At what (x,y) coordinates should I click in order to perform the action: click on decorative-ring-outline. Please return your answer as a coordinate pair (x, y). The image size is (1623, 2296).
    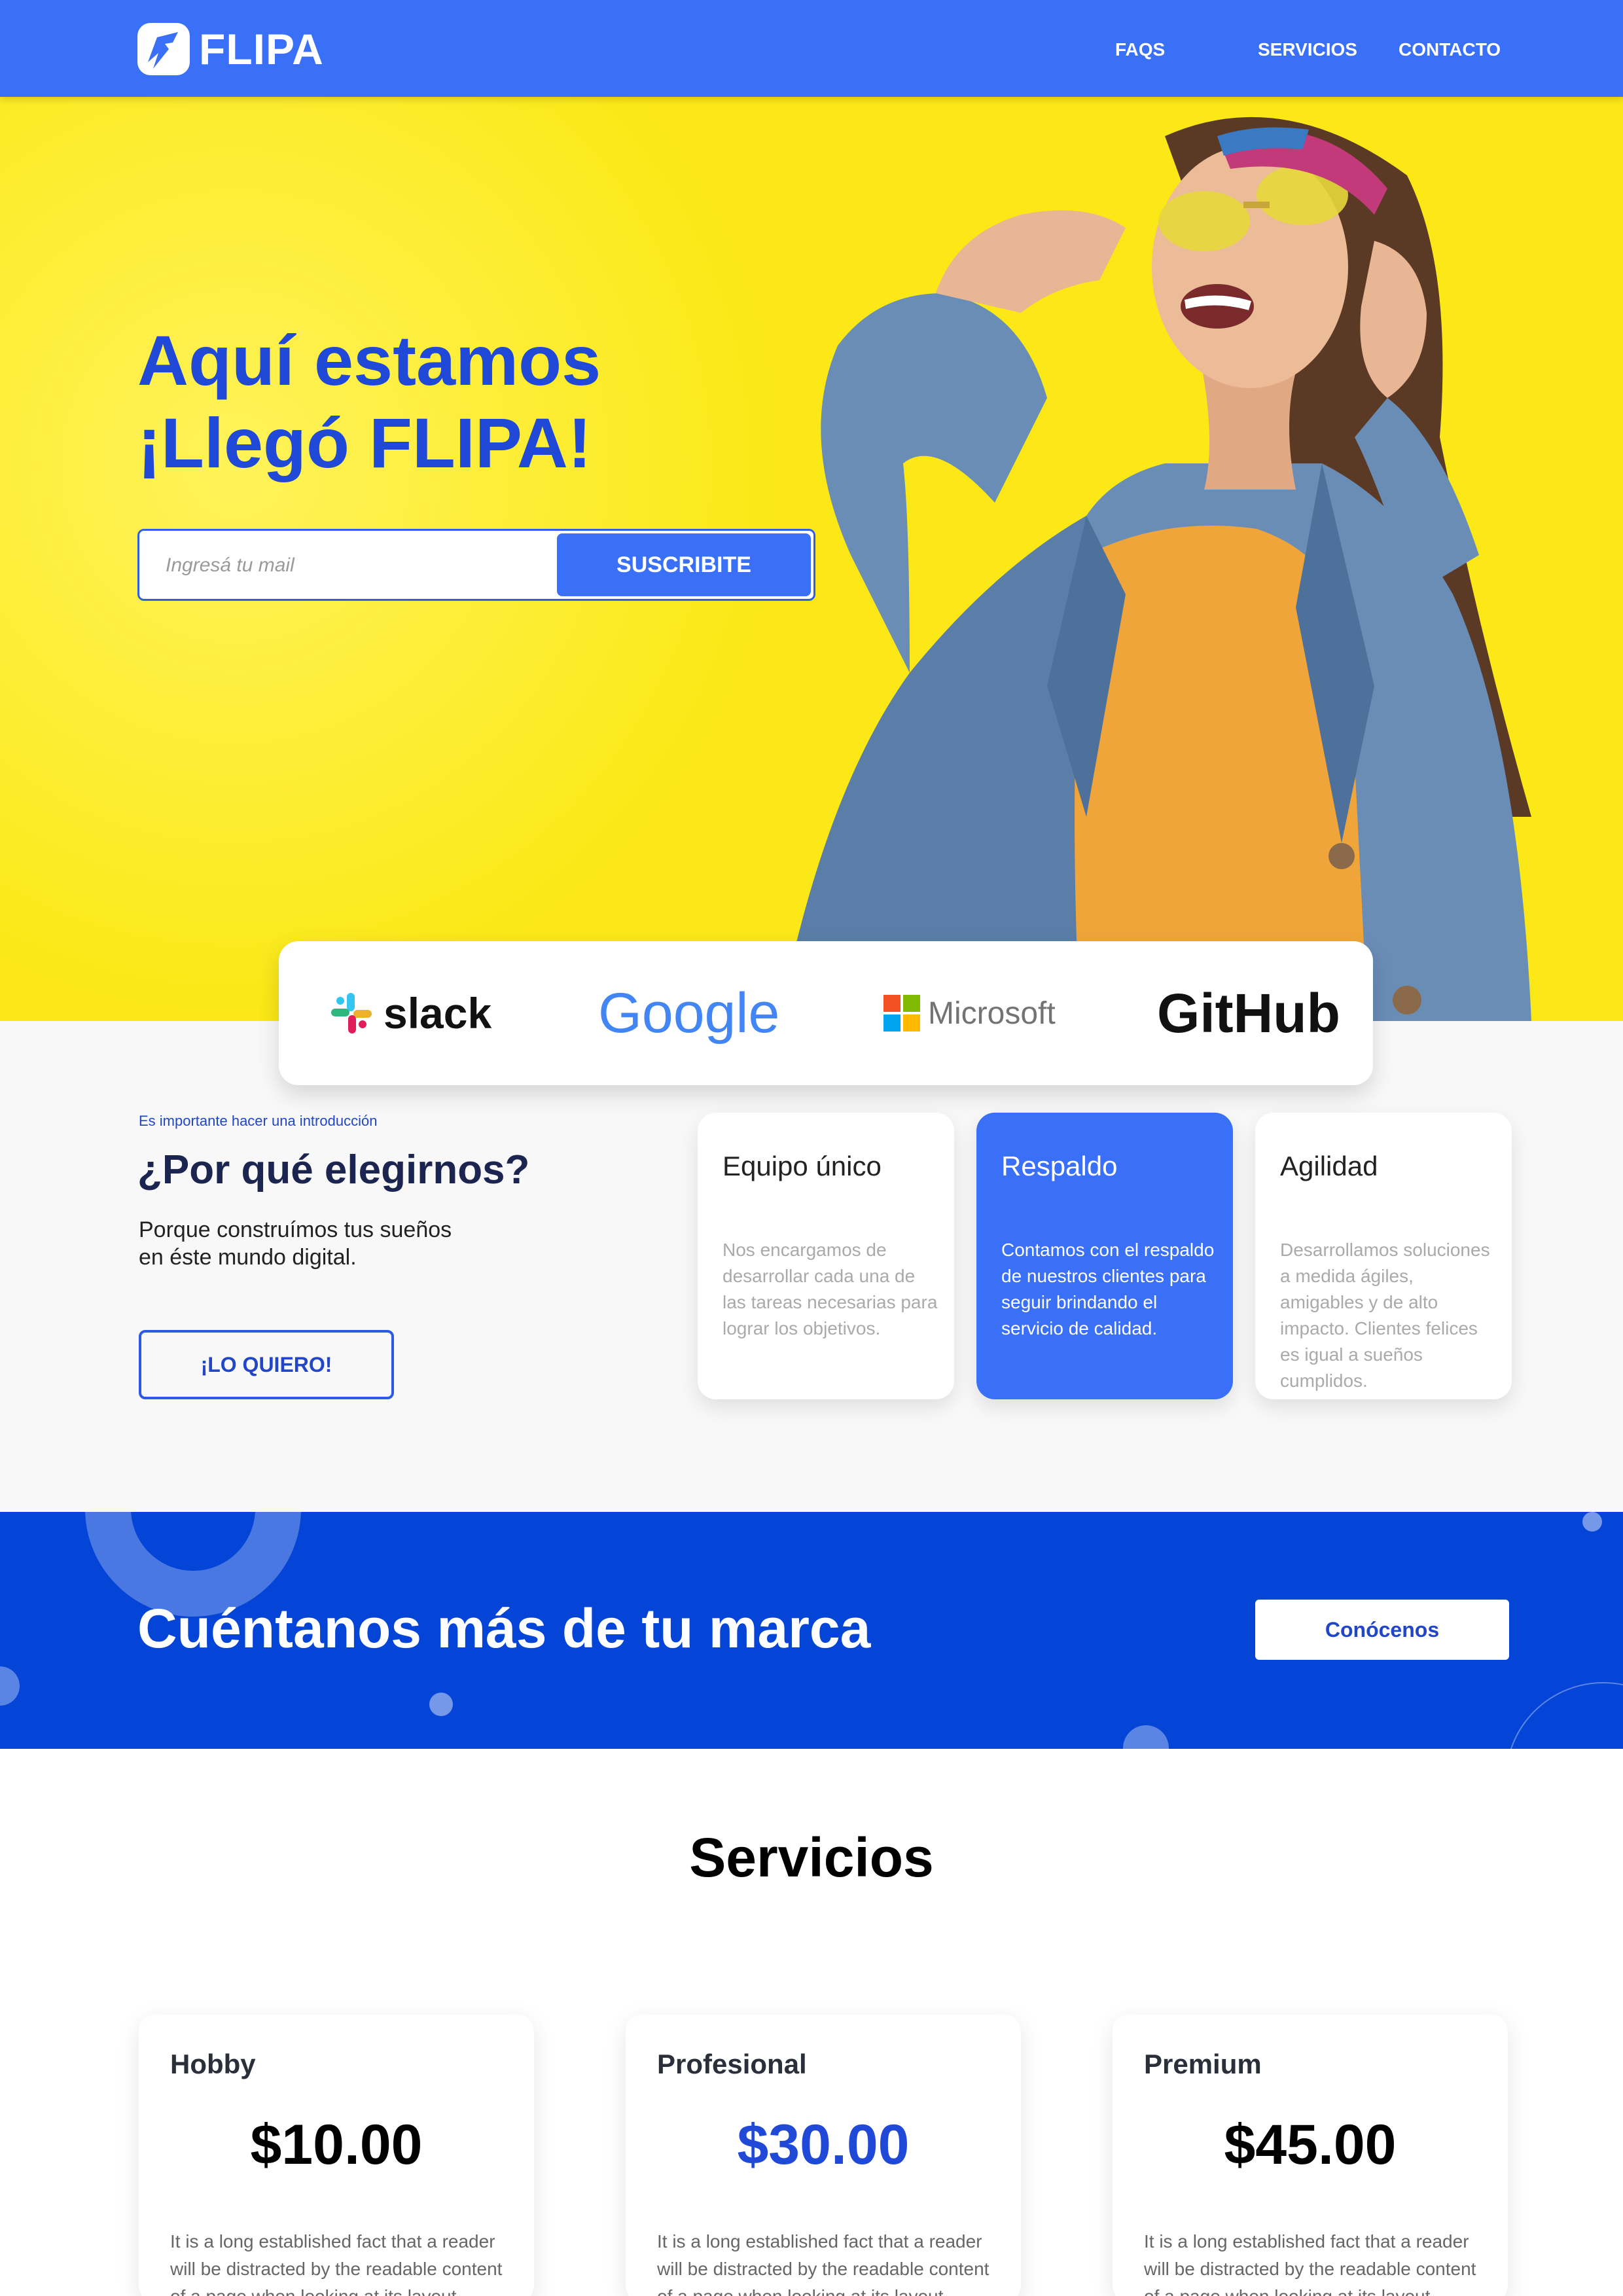
    Looking at the image, I should click on (1564, 1715).